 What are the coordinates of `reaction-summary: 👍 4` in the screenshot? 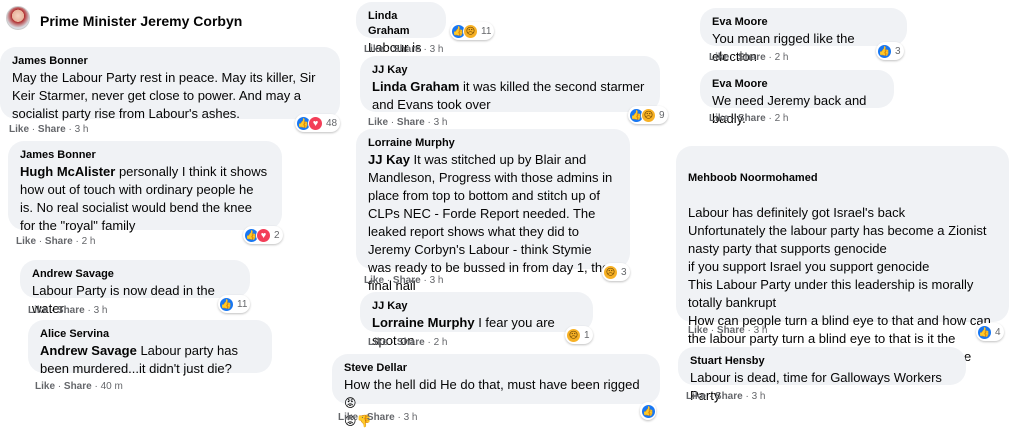 It's located at (990, 332).